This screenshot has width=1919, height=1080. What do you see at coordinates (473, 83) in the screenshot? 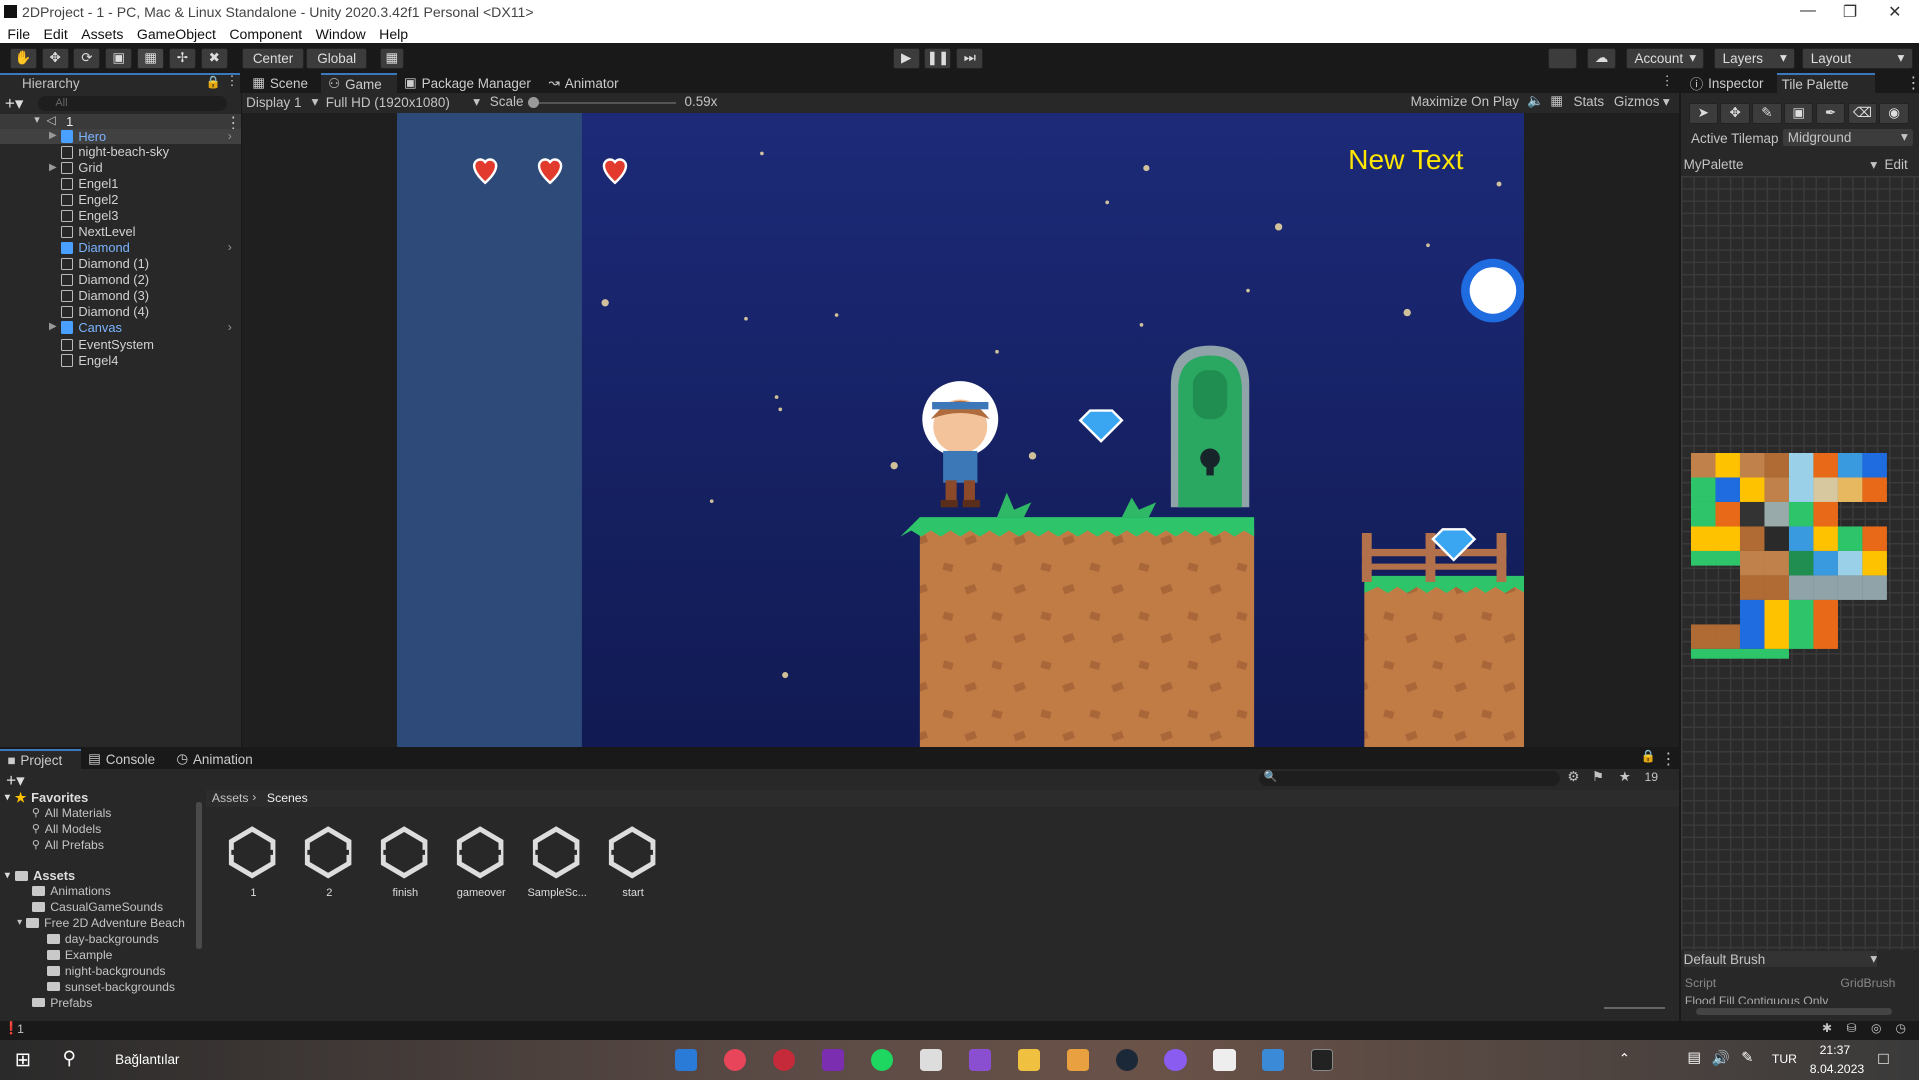
I see `tab-package-manager: ▣ Package Manager` at bounding box center [473, 83].